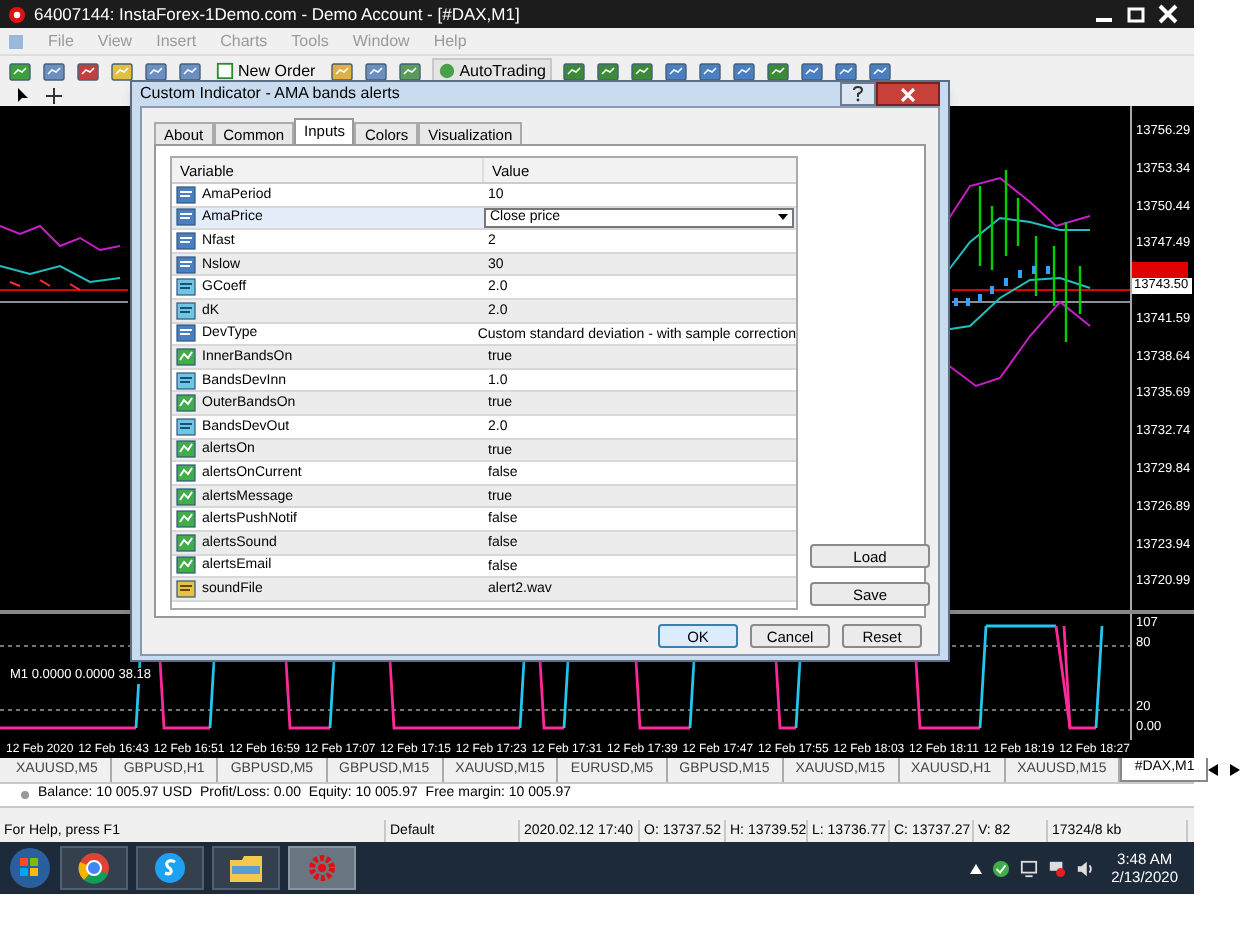 The width and height of the screenshot is (1250, 938). I want to click on close-button, so click(908, 94).